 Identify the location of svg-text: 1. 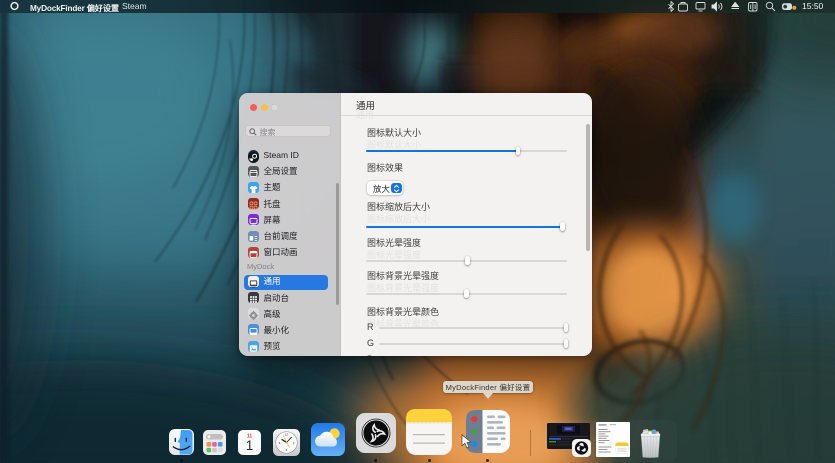
(250, 445).